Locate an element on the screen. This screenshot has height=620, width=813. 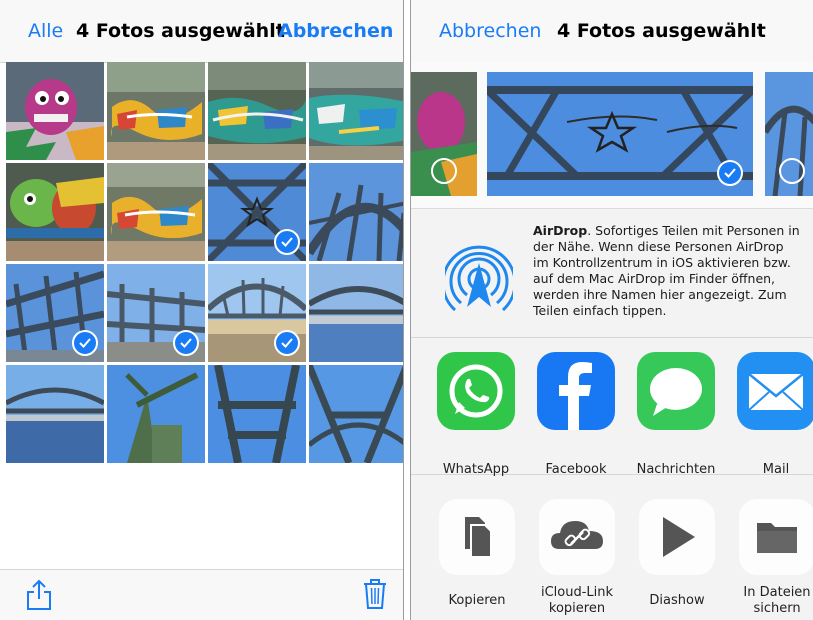
facebook-icon is located at coordinates (576, 391).